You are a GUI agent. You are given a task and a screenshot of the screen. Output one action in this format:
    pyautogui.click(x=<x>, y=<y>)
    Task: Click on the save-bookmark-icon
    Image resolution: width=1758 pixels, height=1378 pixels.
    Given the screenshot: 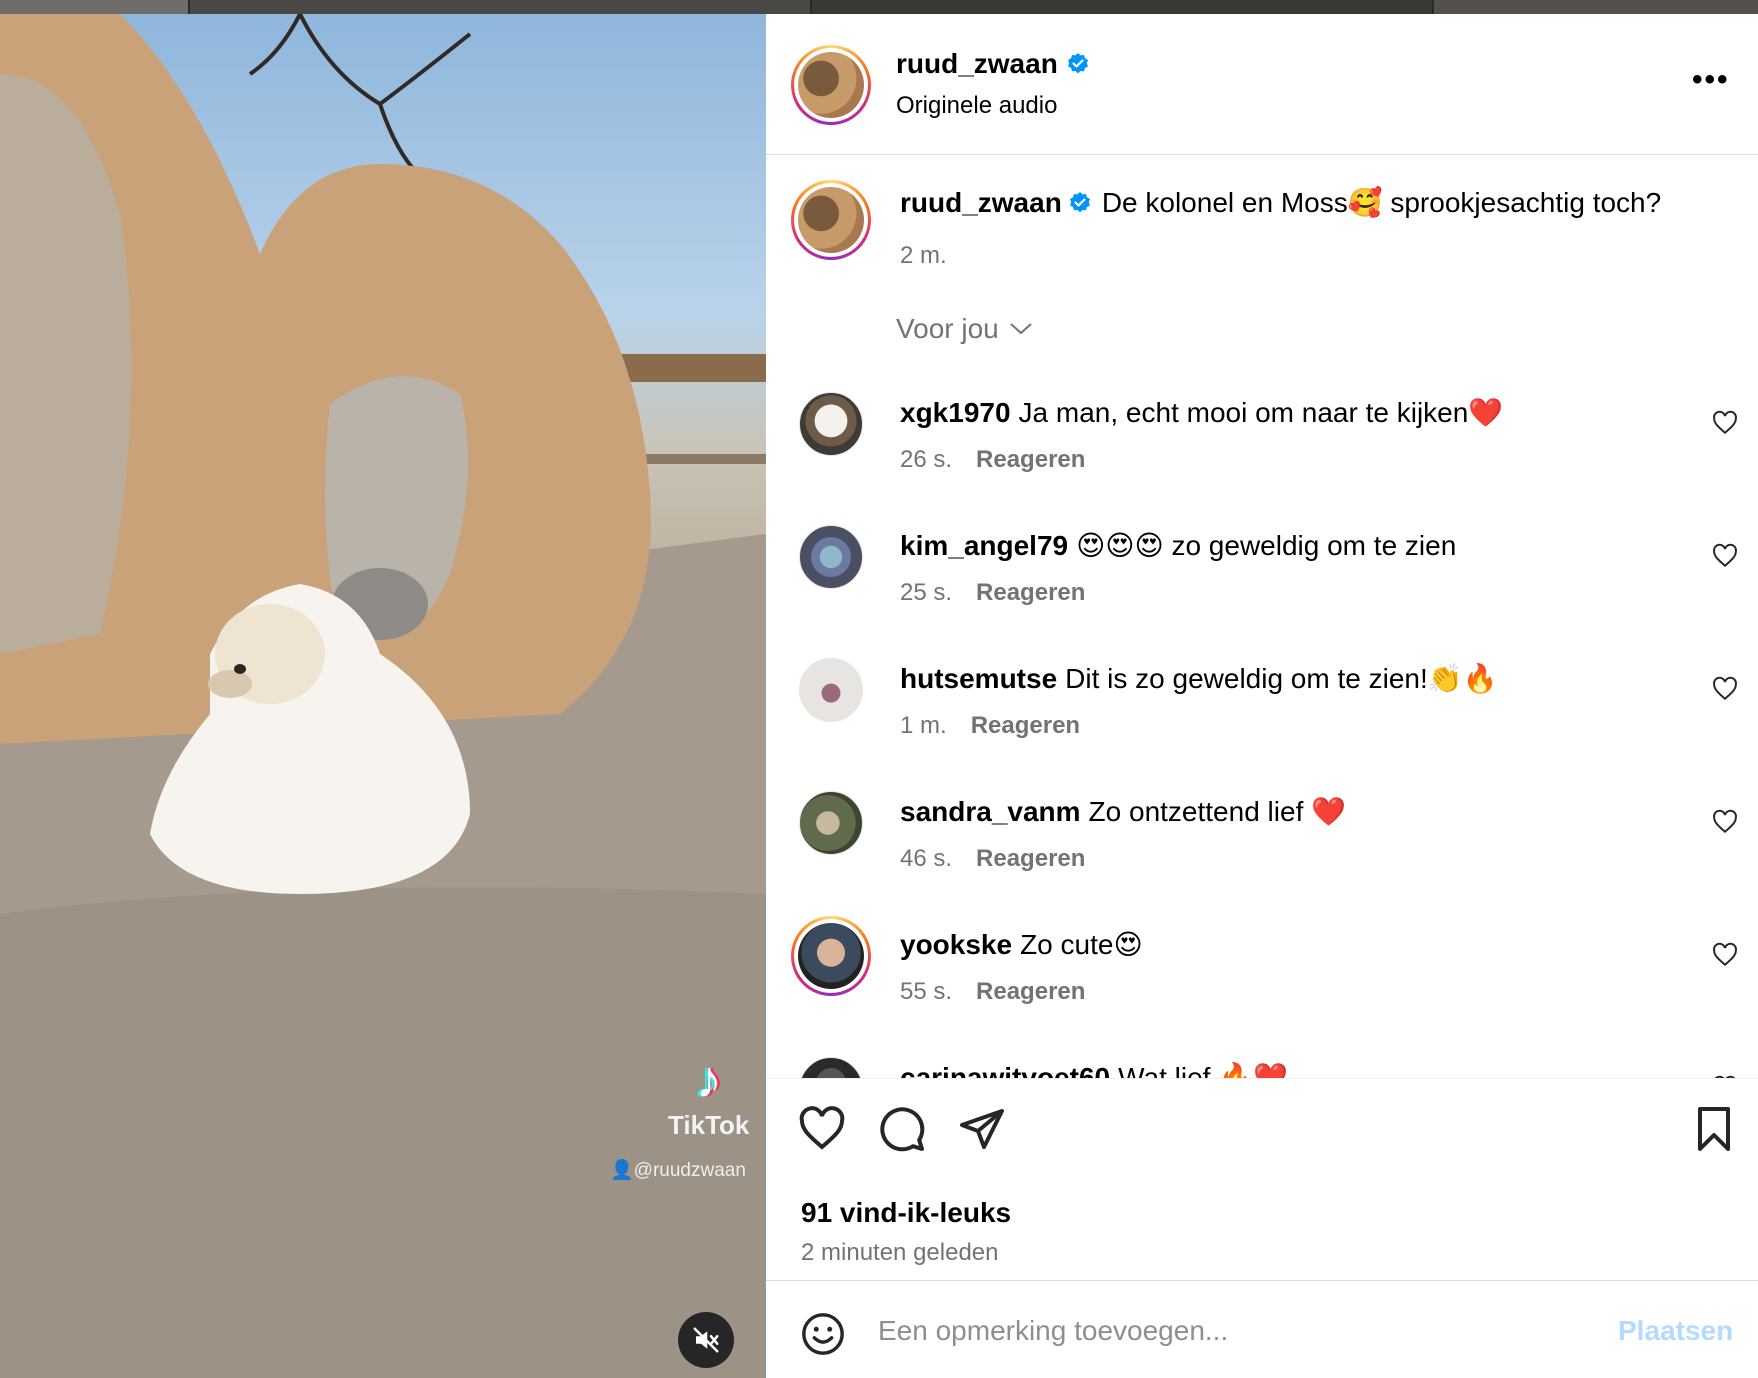 What is the action you would take?
    pyautogui.click(x=1714, y=1129)
    